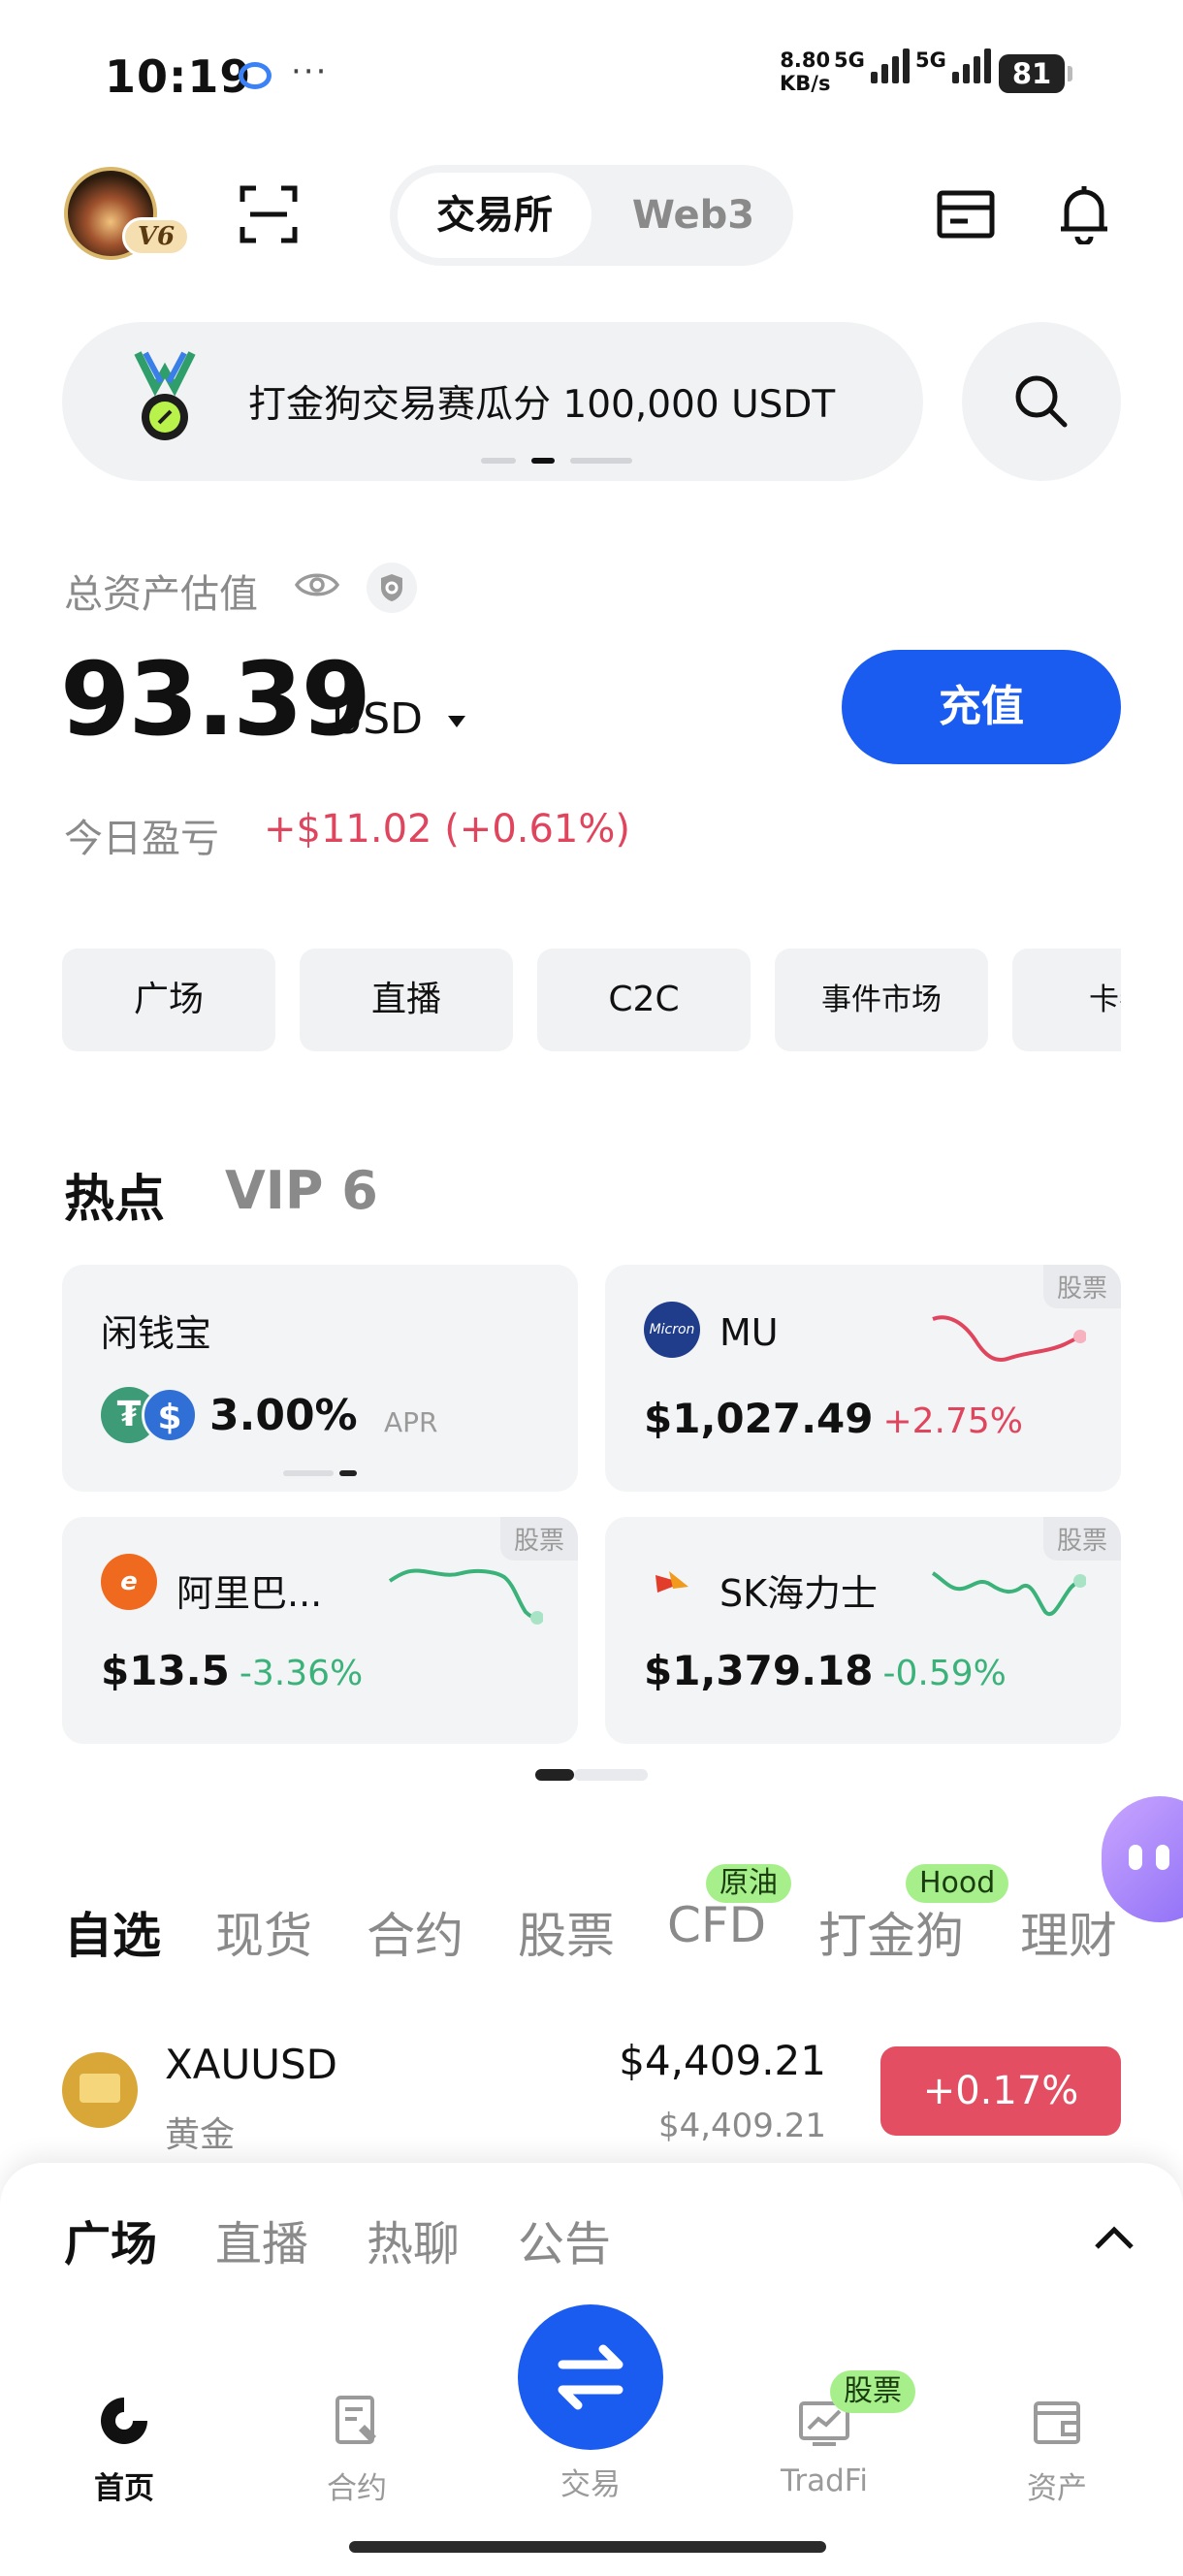  What do you see at coordinates (741, 2126) in the screenshot?
I see `index-price: $4,409.21` at bounding box center [741, 2126].